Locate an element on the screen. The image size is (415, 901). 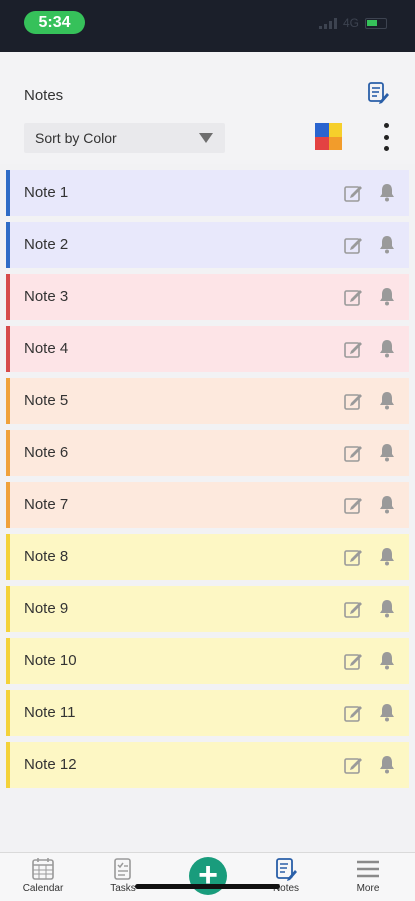
menu-icon is located at coordinates (368, 869).